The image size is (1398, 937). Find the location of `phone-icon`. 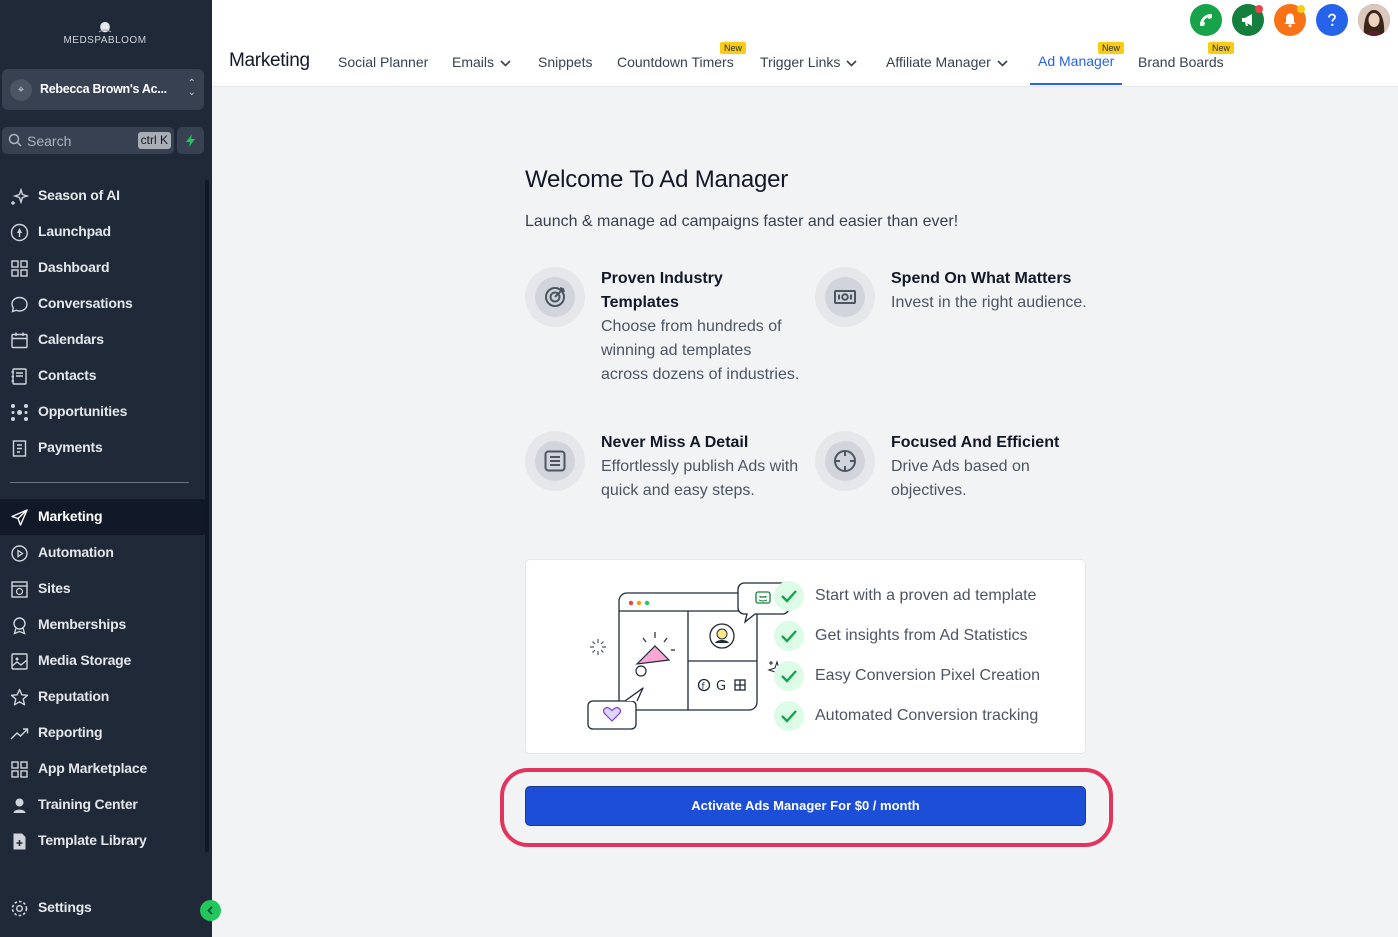

phone-icon is located at coordinates (1206, 20).